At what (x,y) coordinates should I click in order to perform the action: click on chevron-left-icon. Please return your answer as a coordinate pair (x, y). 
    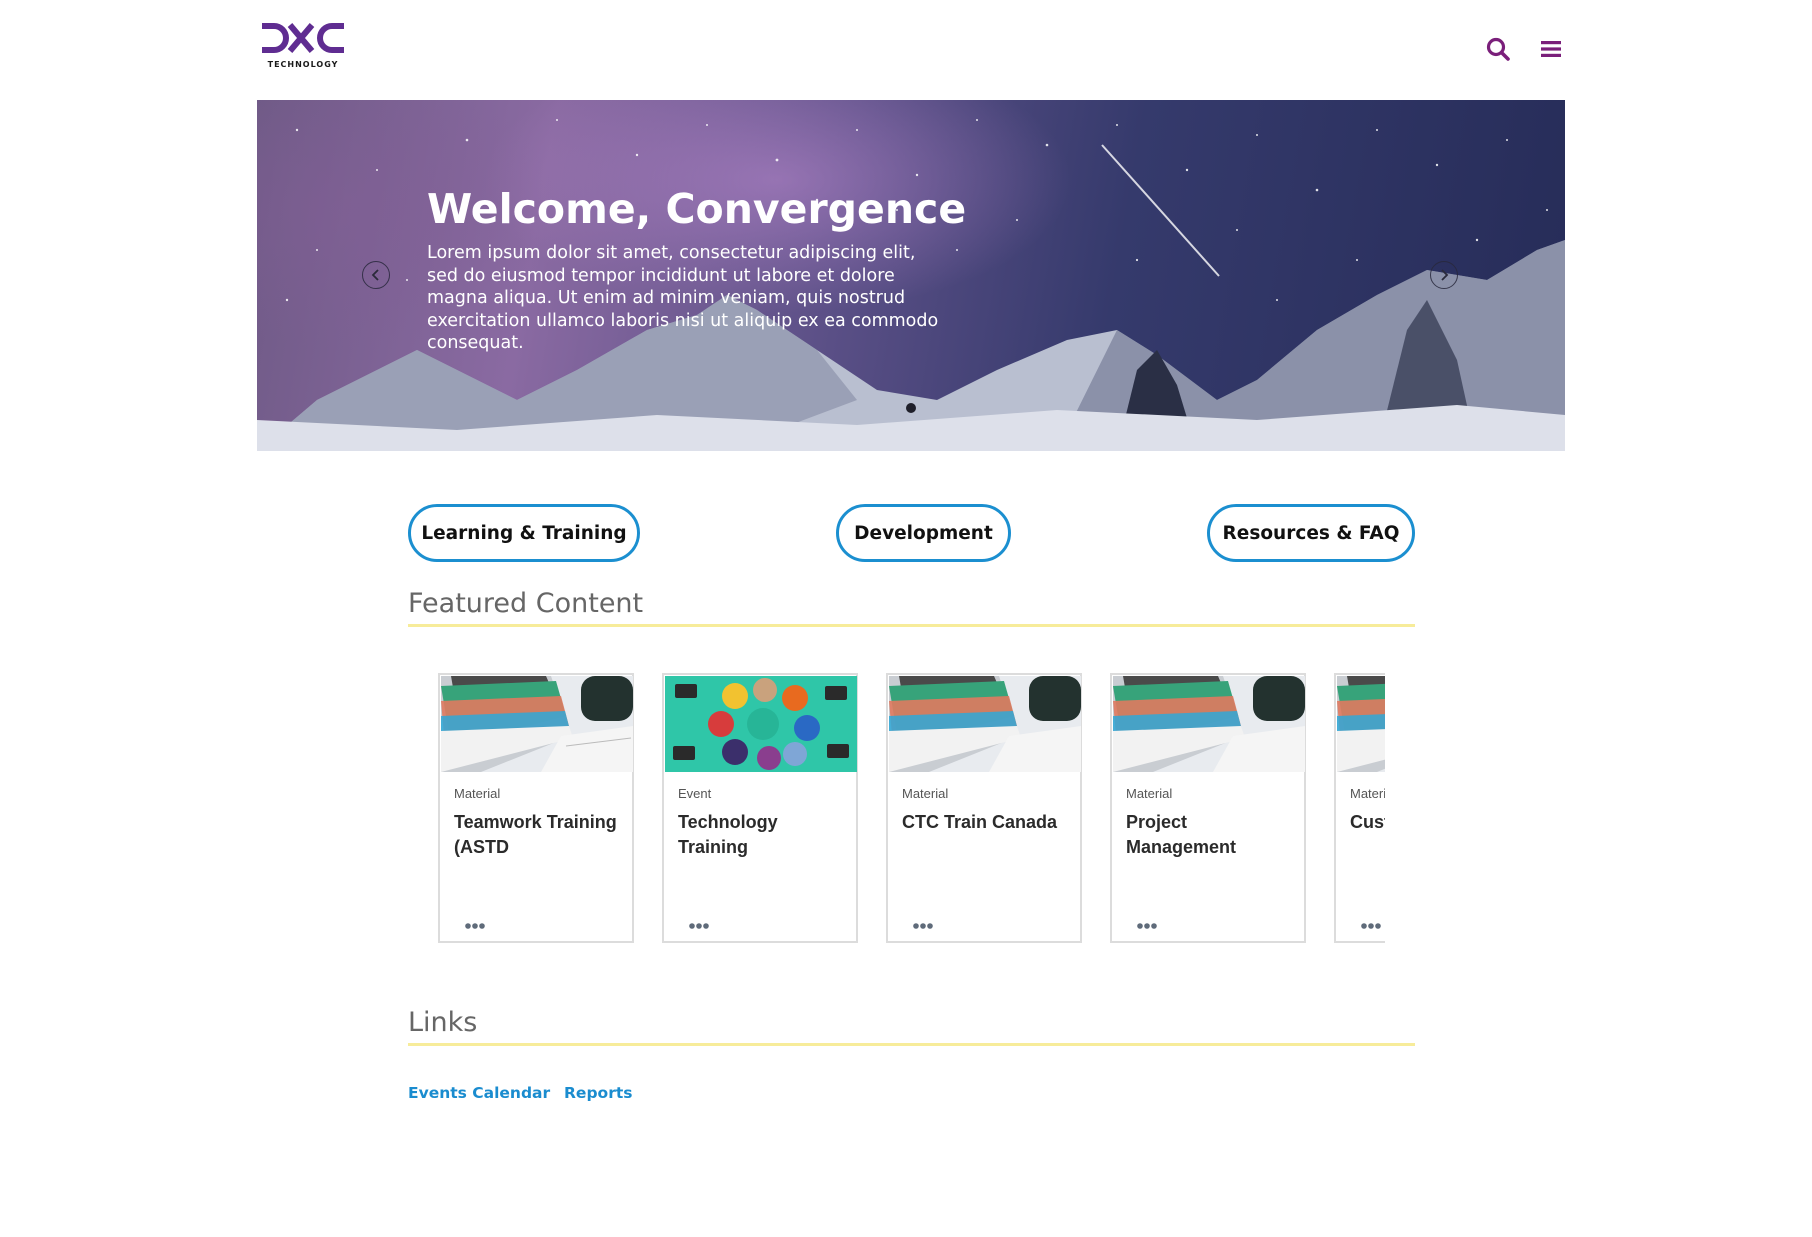
    Looking at the image, I should click on (375, 275).